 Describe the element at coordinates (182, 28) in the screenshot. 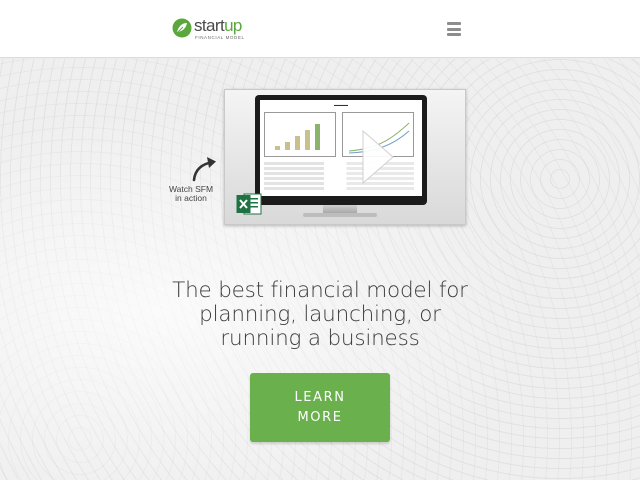

I see `leaf-logo-icon` at that location.